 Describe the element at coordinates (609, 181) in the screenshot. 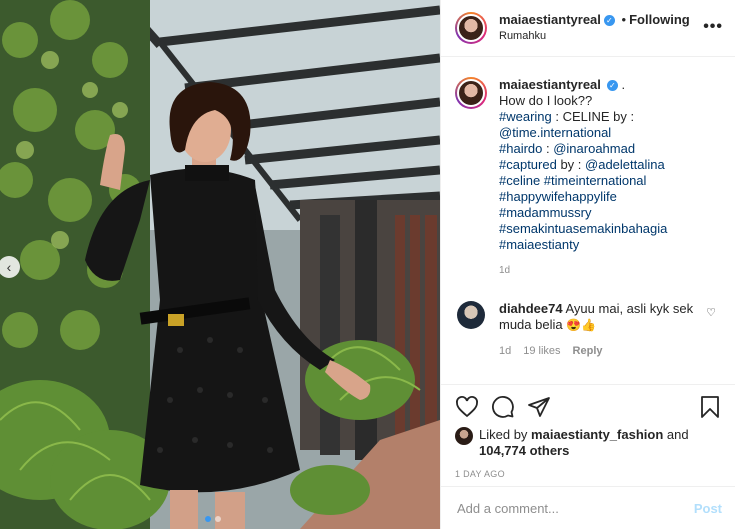

I see `hashtag-link: #celine #timeinternational` at that location.